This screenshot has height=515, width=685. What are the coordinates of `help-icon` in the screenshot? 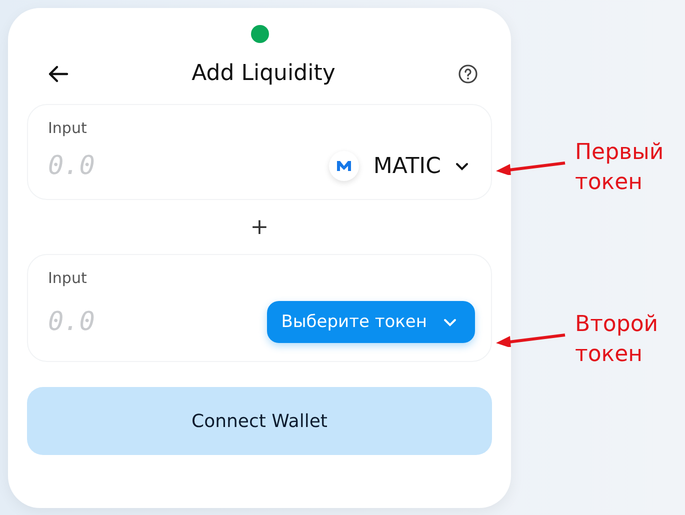 It's located at (468, 74).